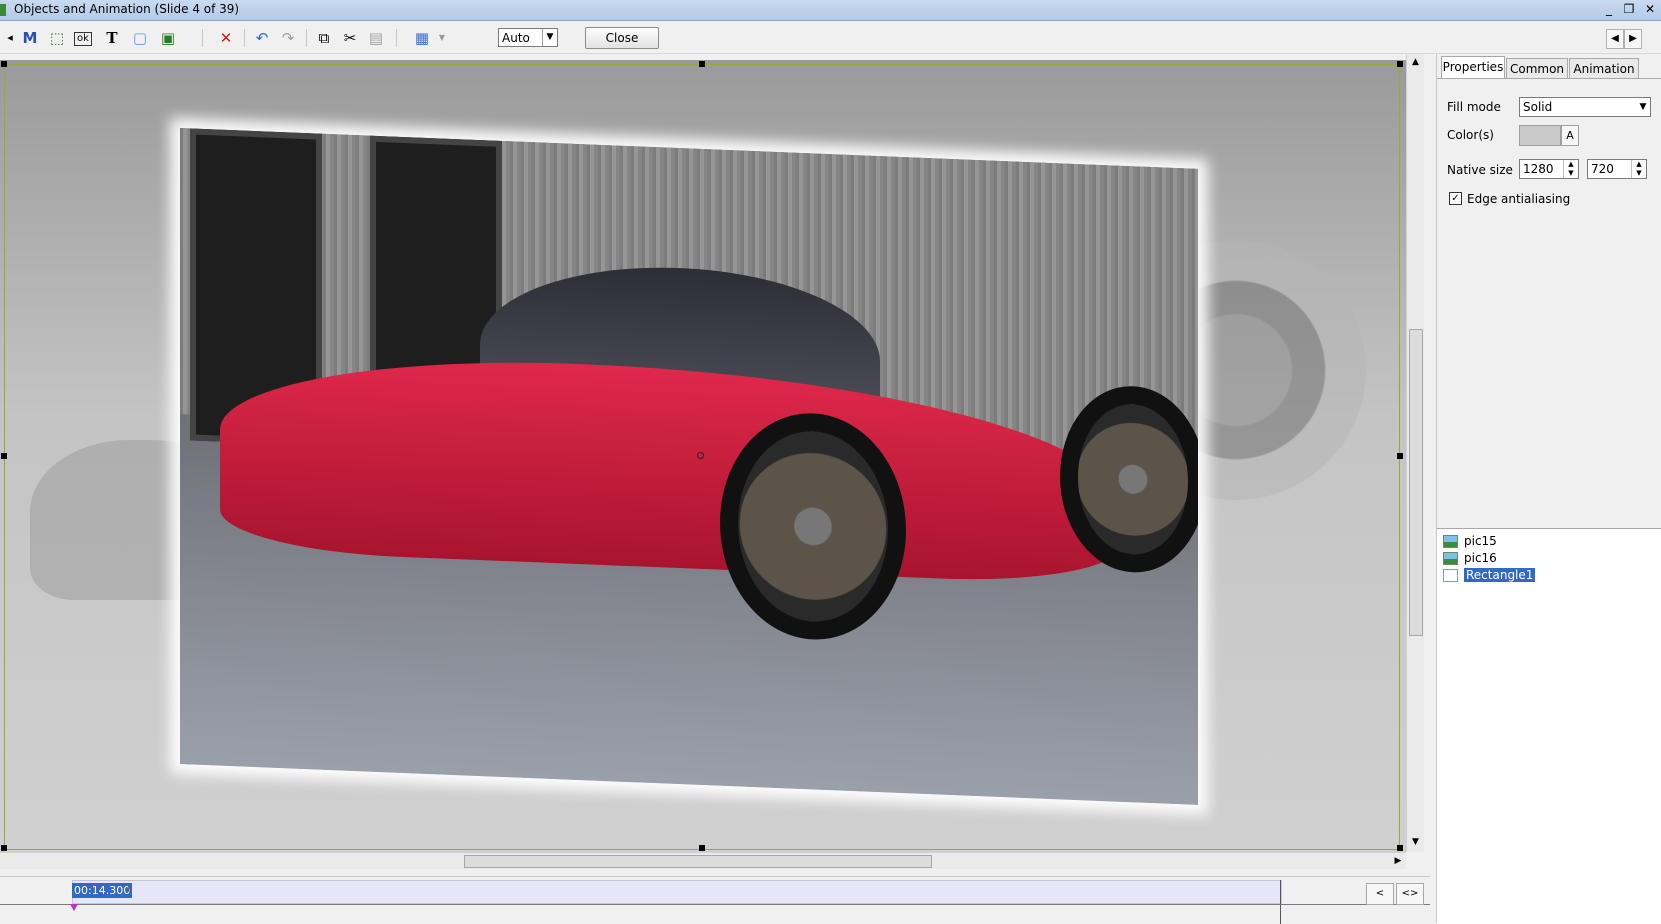  I want to click on next-slide-icon: ▶, so click(1633, 39).